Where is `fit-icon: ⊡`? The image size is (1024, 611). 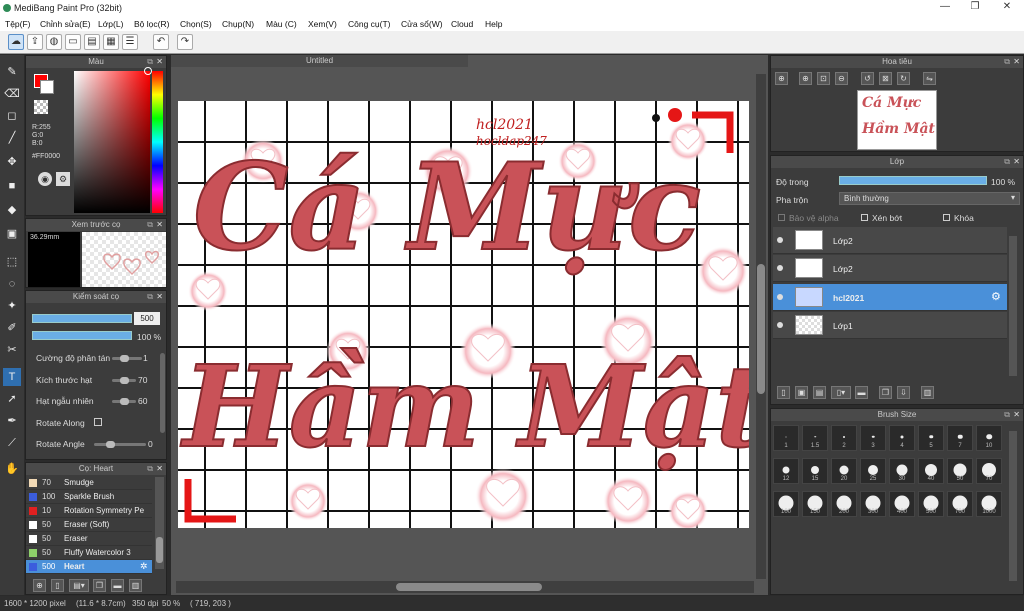
fit-icon: ⊡ is located at coordinates (823, 78).